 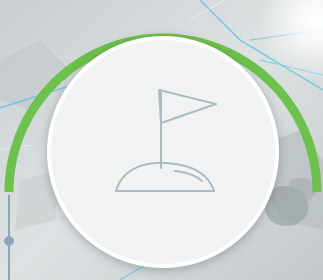 I want to click on golf-flag-icon, so click(x=166, y=140).